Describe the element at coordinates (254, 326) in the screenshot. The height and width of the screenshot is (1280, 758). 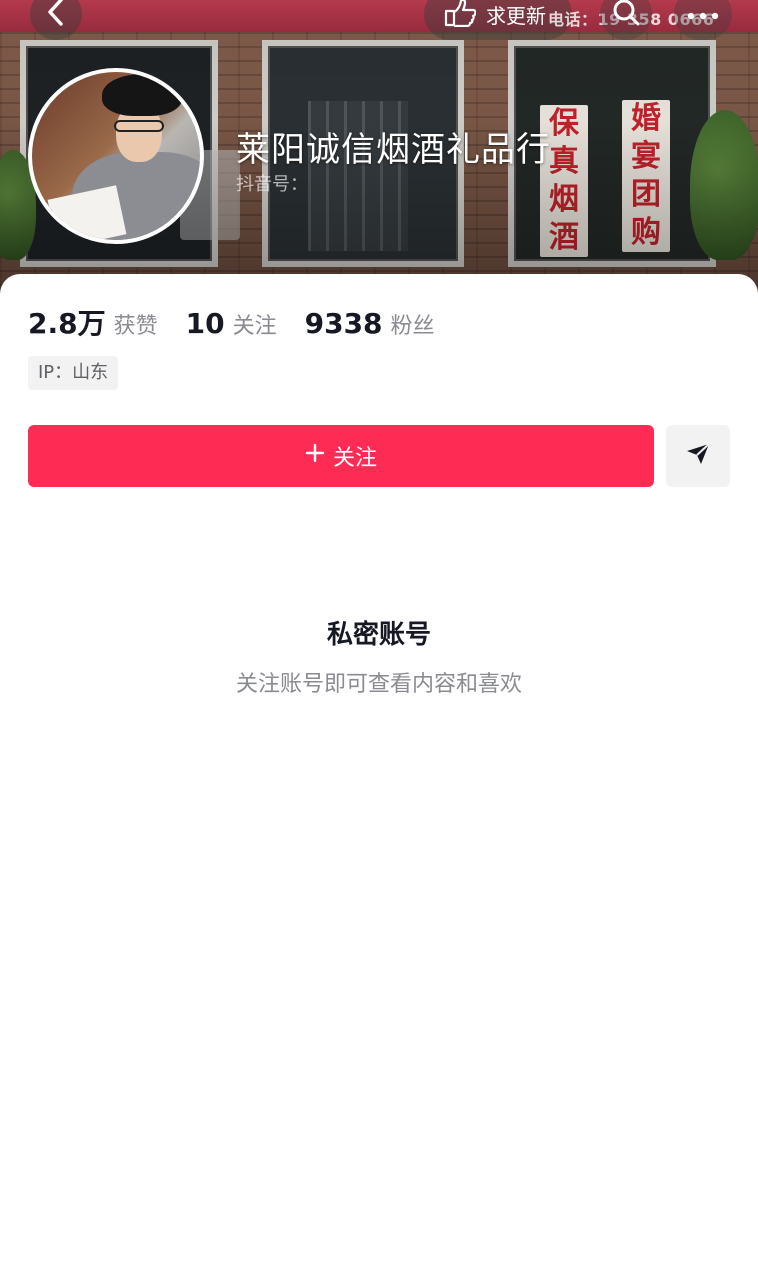
I see `stat-label: 关注` at that location.